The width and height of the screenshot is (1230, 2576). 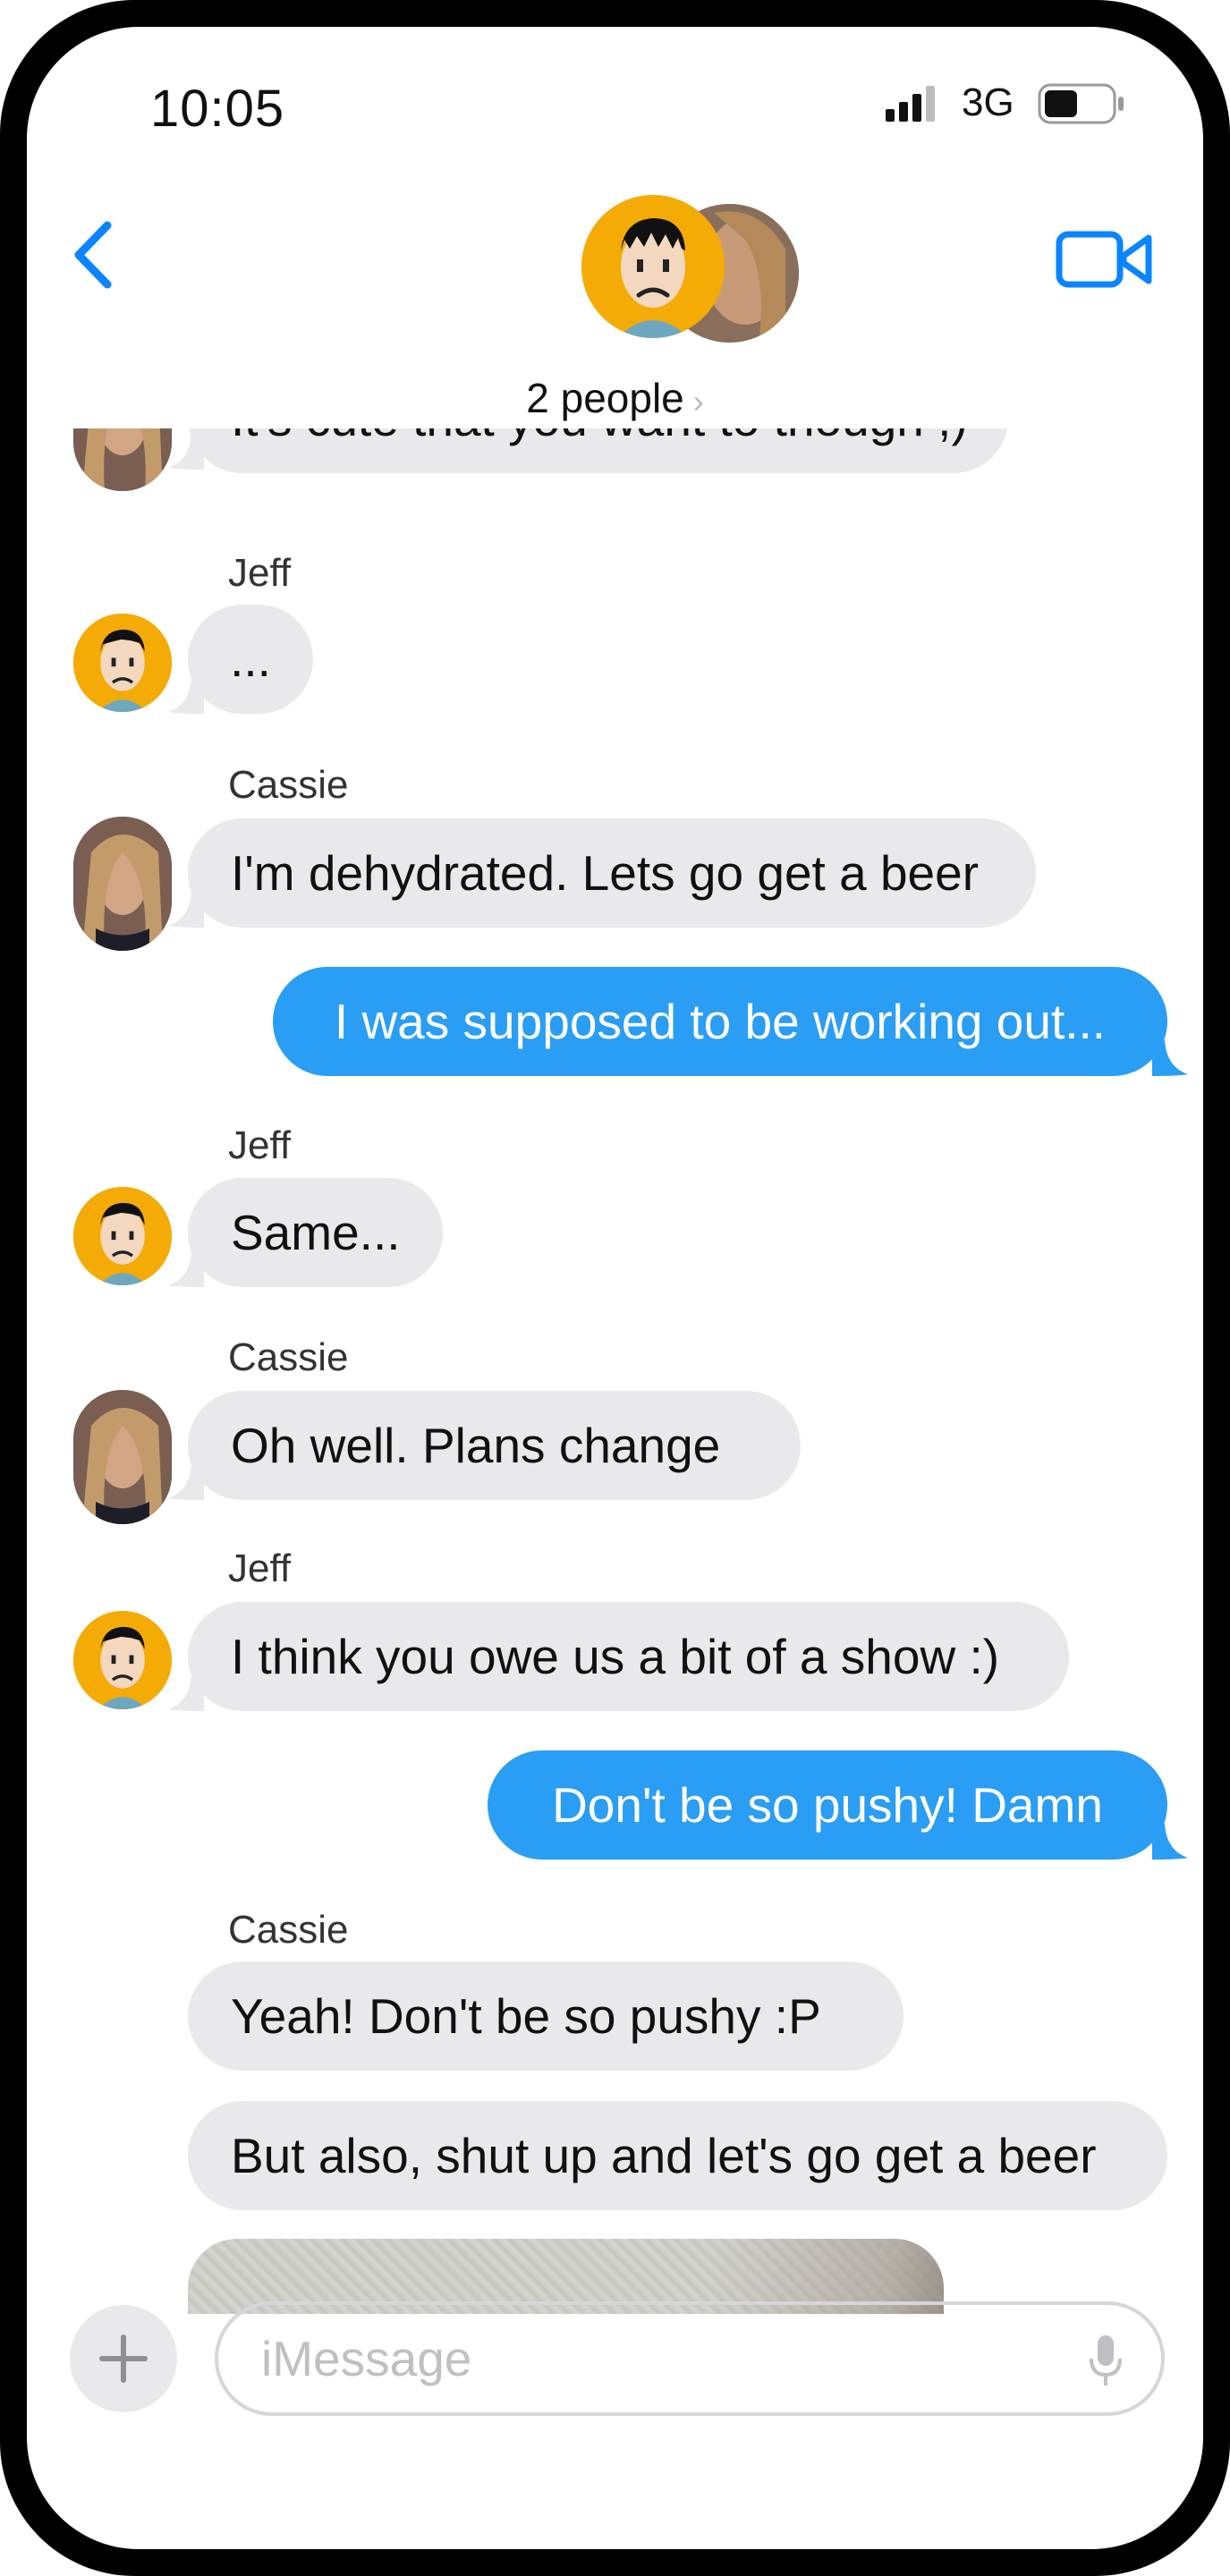 I want to click on message-text: It's cute that you want to though ;), so click(x=599, y=437).